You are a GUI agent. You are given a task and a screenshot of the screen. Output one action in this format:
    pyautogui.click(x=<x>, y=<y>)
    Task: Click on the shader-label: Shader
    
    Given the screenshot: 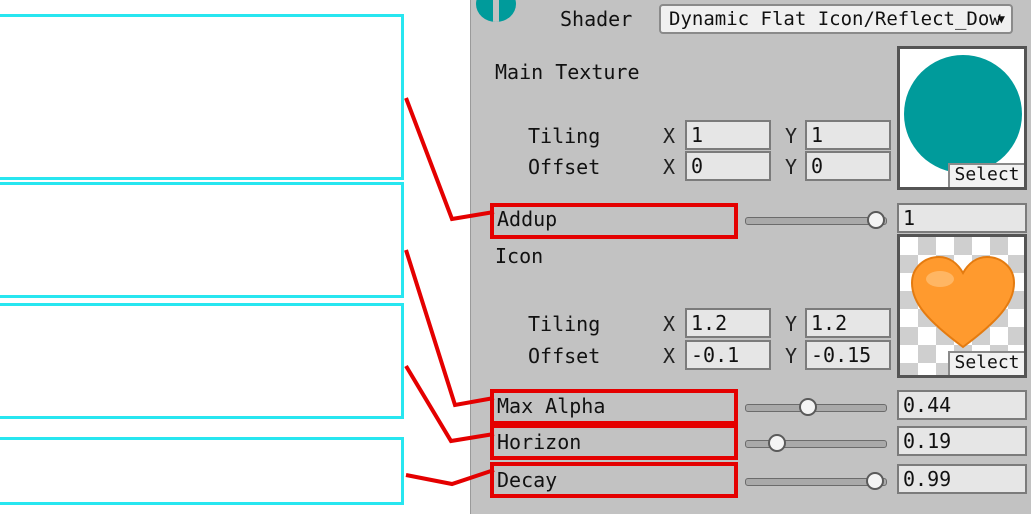 What is the action you would take?
    pyautogui.click(x=596, y=19)
    